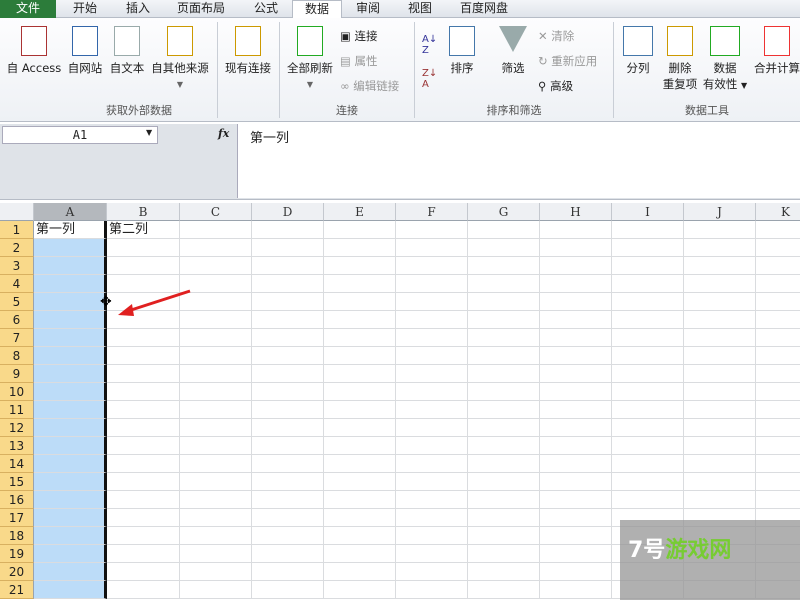 The image size is (800, 600). What do you see at coordinates (126, 310) in the screenshot?
I see `red-arrowhead-icon` at bounding box center [126, 310].